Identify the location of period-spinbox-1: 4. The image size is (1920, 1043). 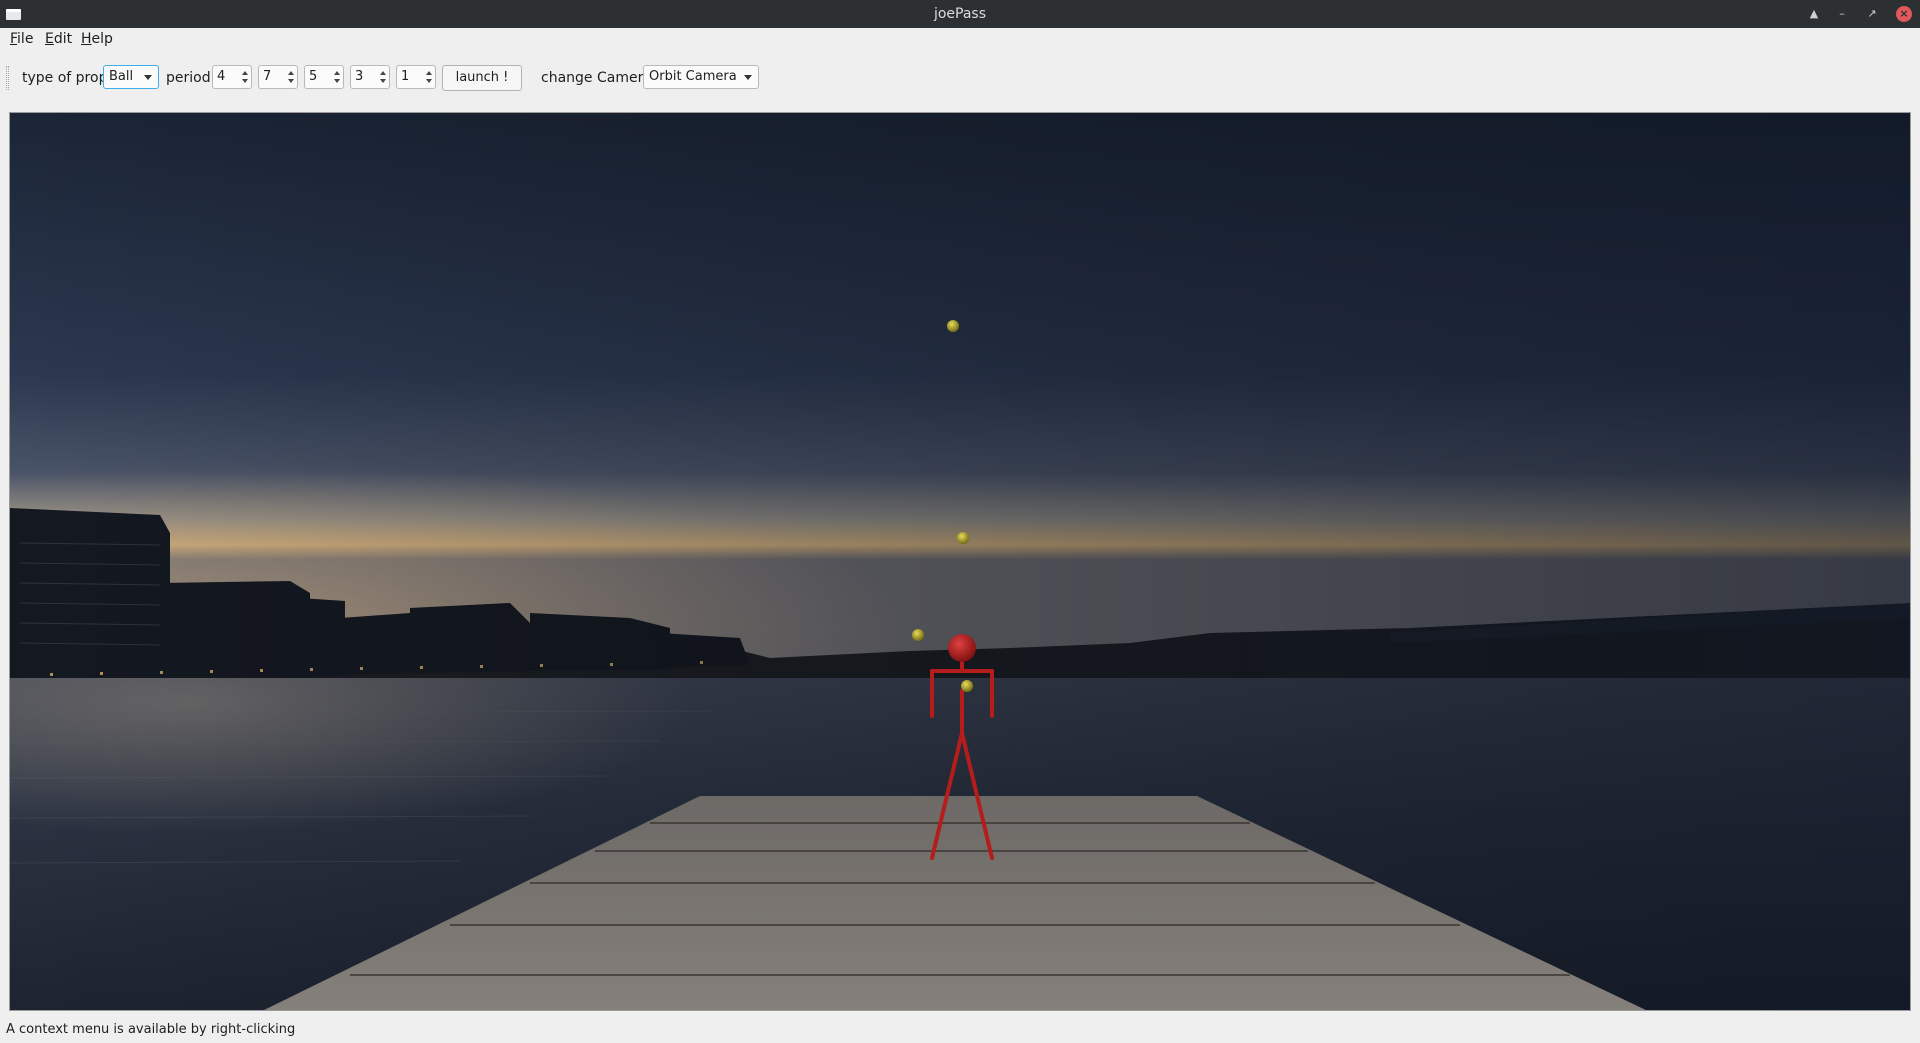
(232, 77).